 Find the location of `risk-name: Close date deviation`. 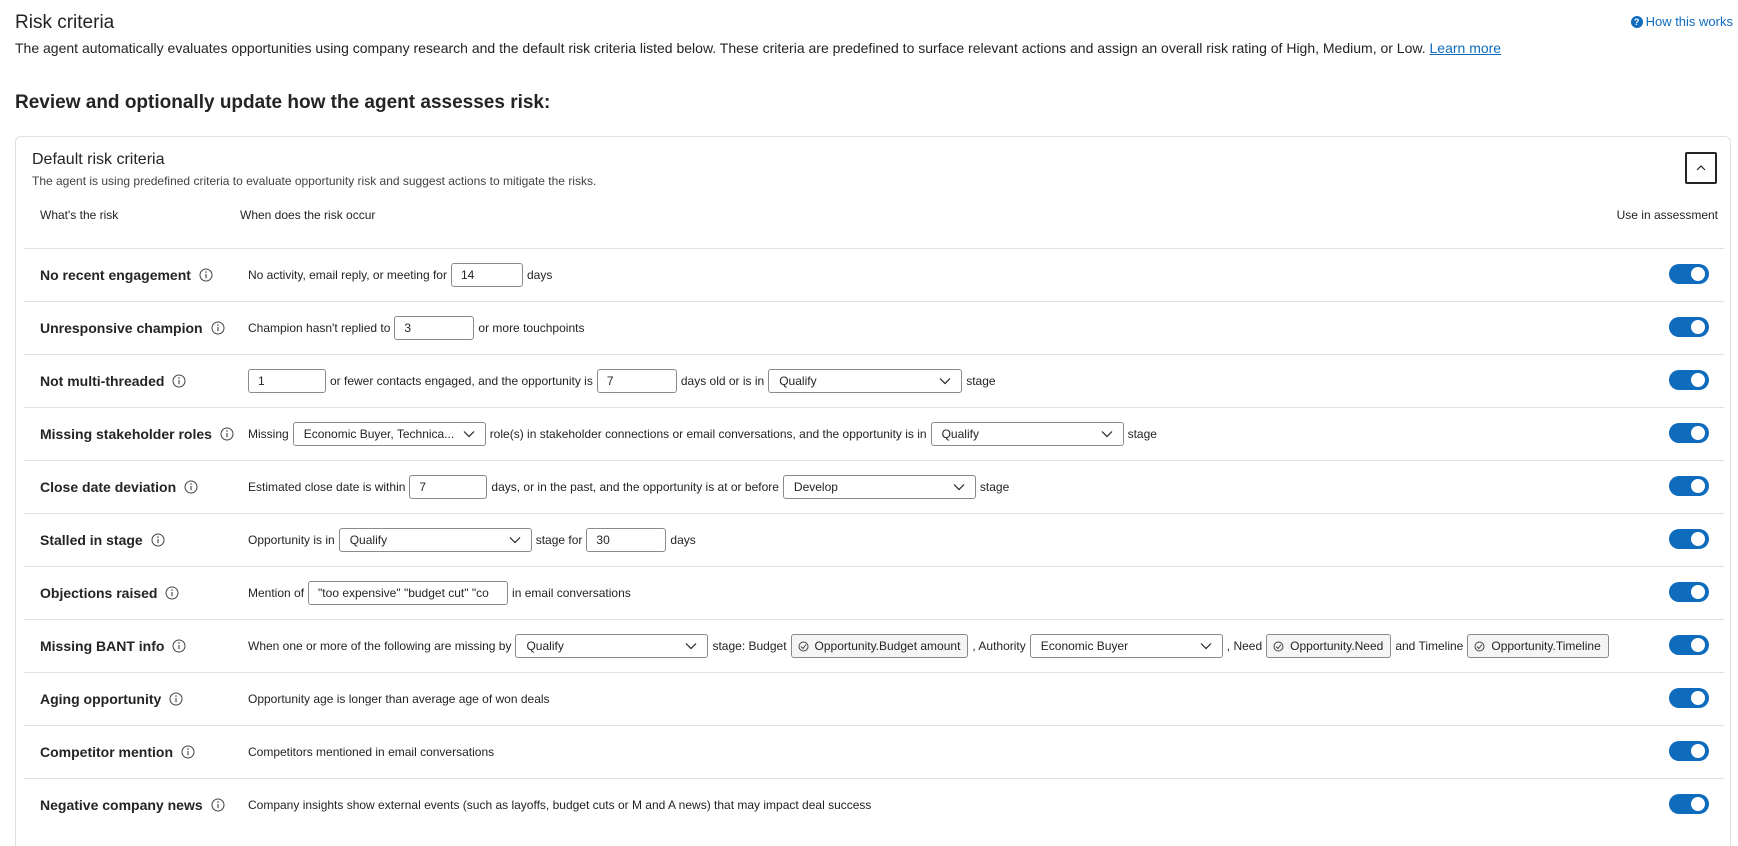

risk-name: Close date deviation is located at coordinates (108, 487).